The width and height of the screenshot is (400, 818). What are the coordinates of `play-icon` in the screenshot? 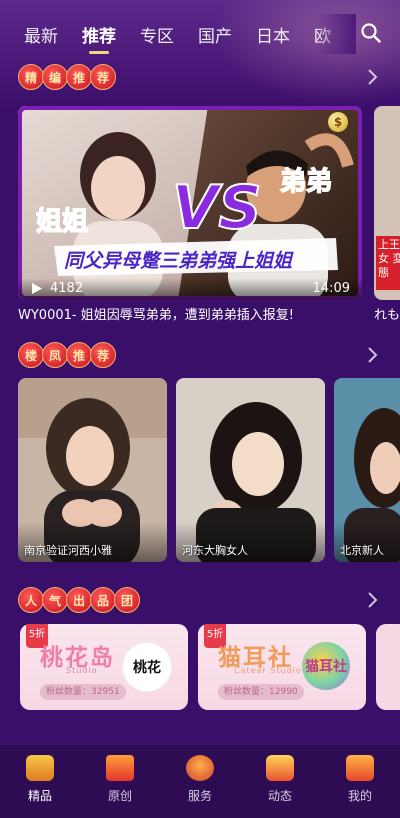 It's located at (37, 288).